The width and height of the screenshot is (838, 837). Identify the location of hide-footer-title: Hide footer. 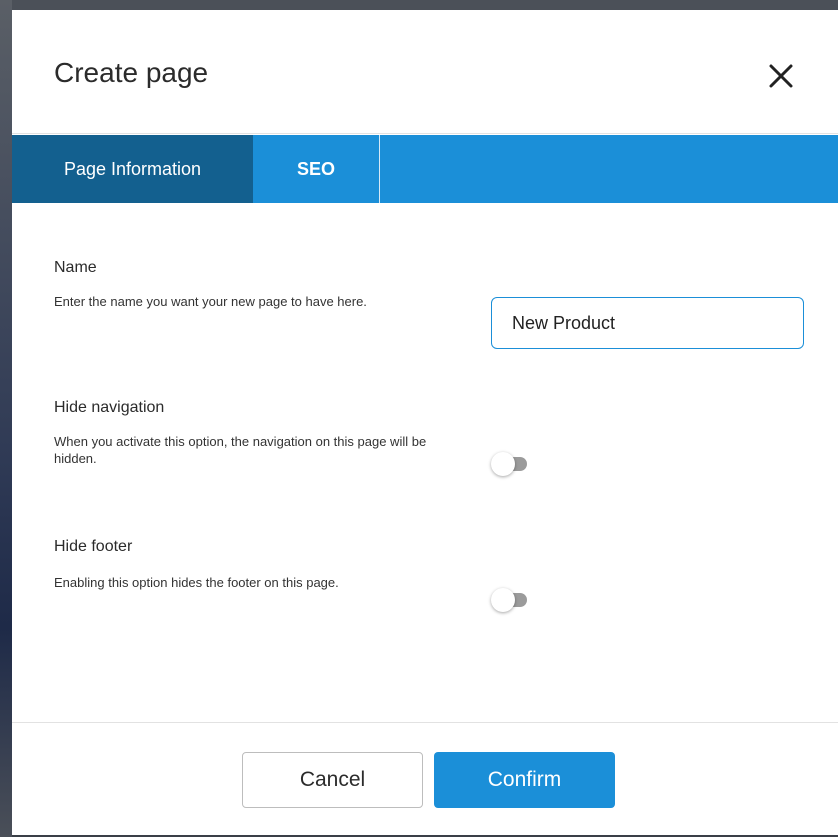
(93, 546).